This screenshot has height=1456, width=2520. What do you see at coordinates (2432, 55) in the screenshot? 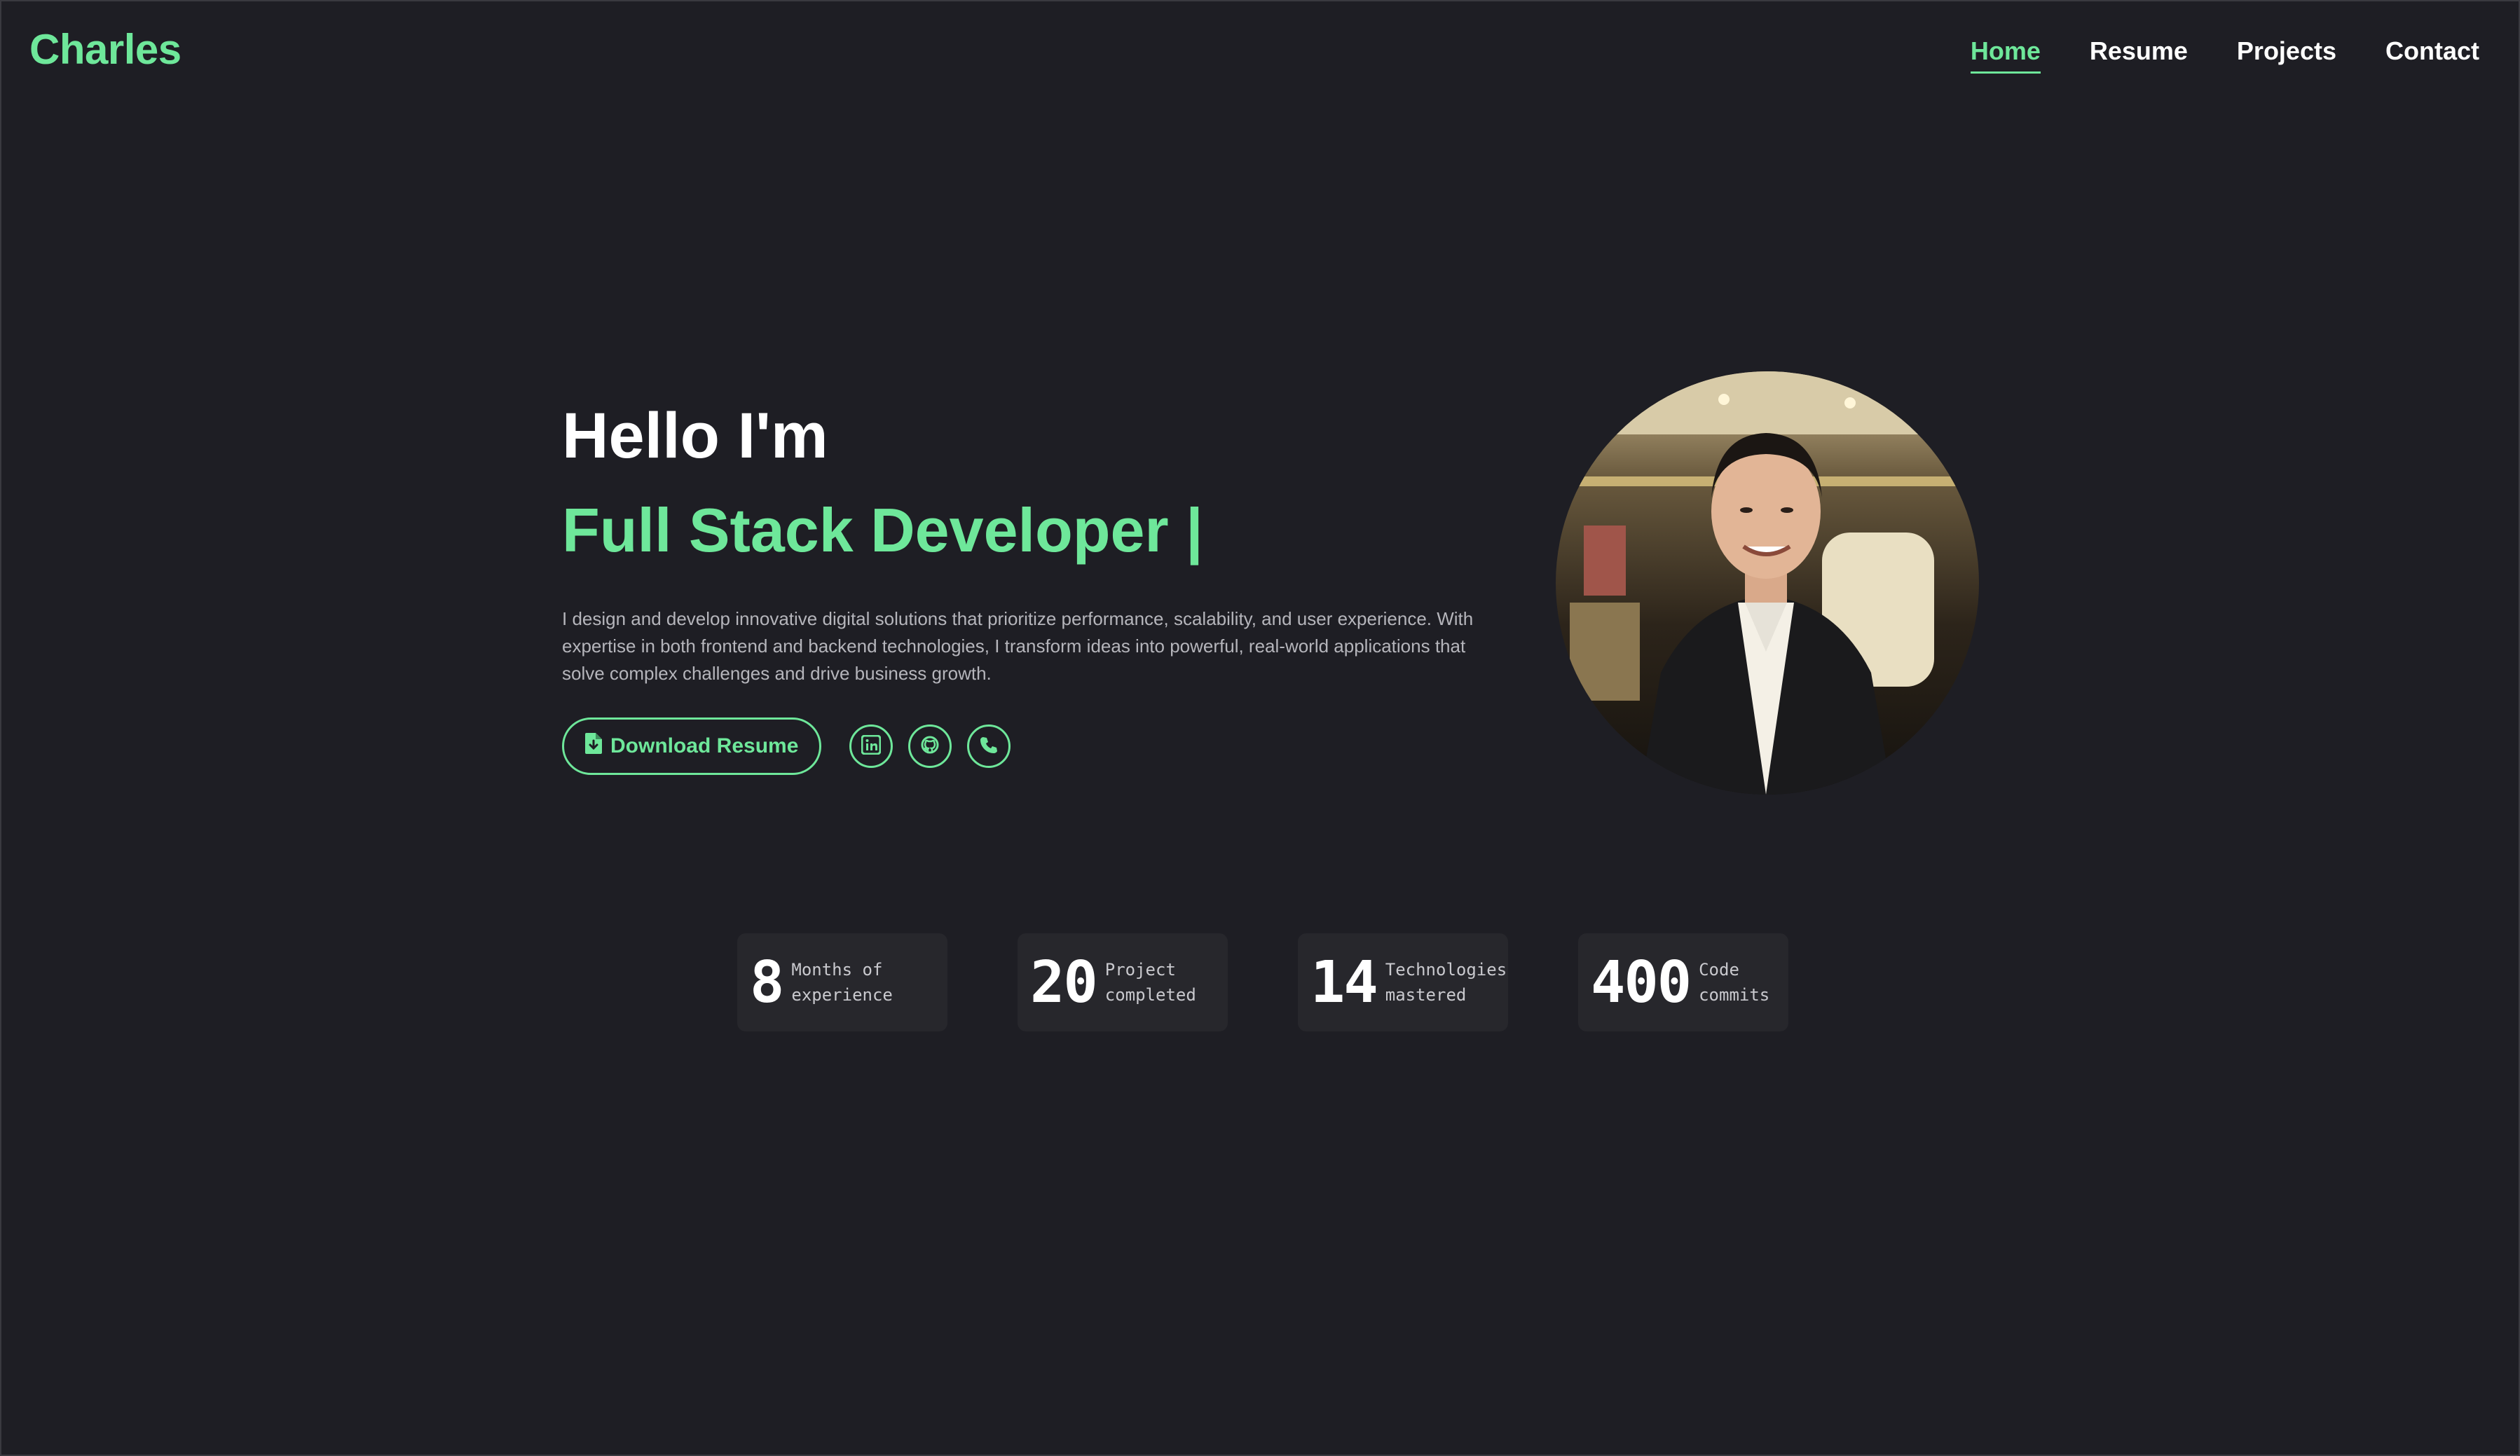
I see `nav-contact: Contact` at bounding box center [2432, 55].